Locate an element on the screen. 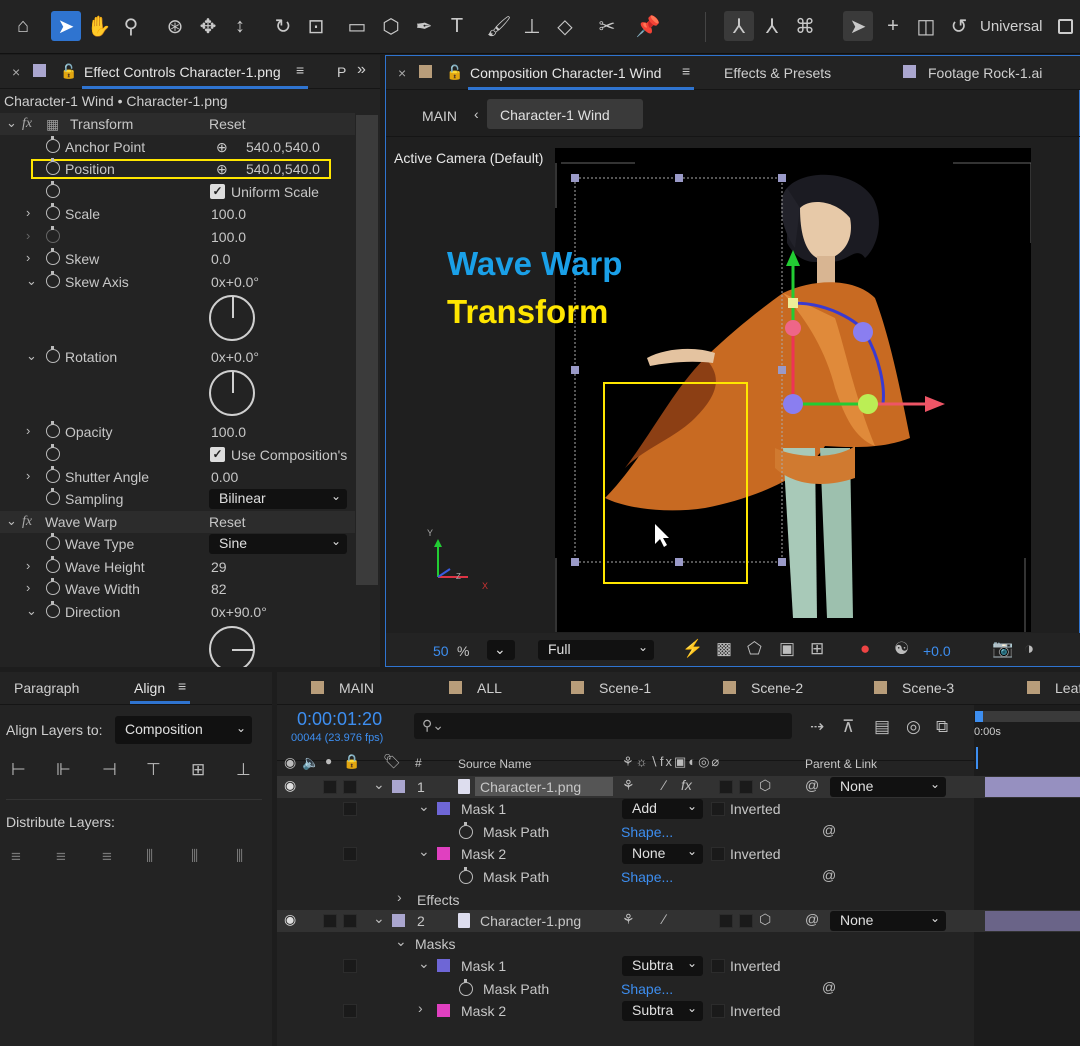 The width and height of the screenshot is (1080, 1046). mask-mode-dropdown: Subtra ⌄ is located at coordinates (662, 1011).